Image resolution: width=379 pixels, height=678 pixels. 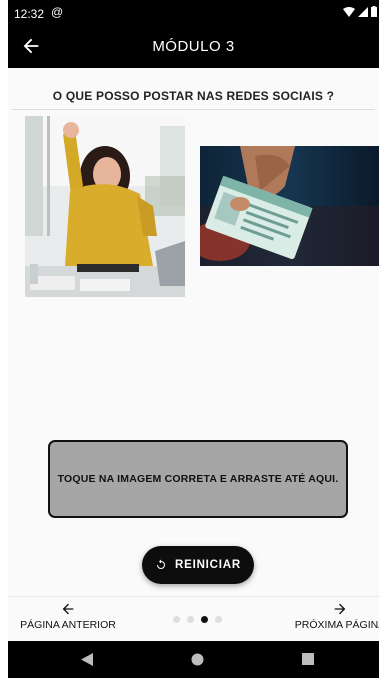 I want to click on next-page-button: PRÓXIMA PÁGINA, so click(x=334, y=616).